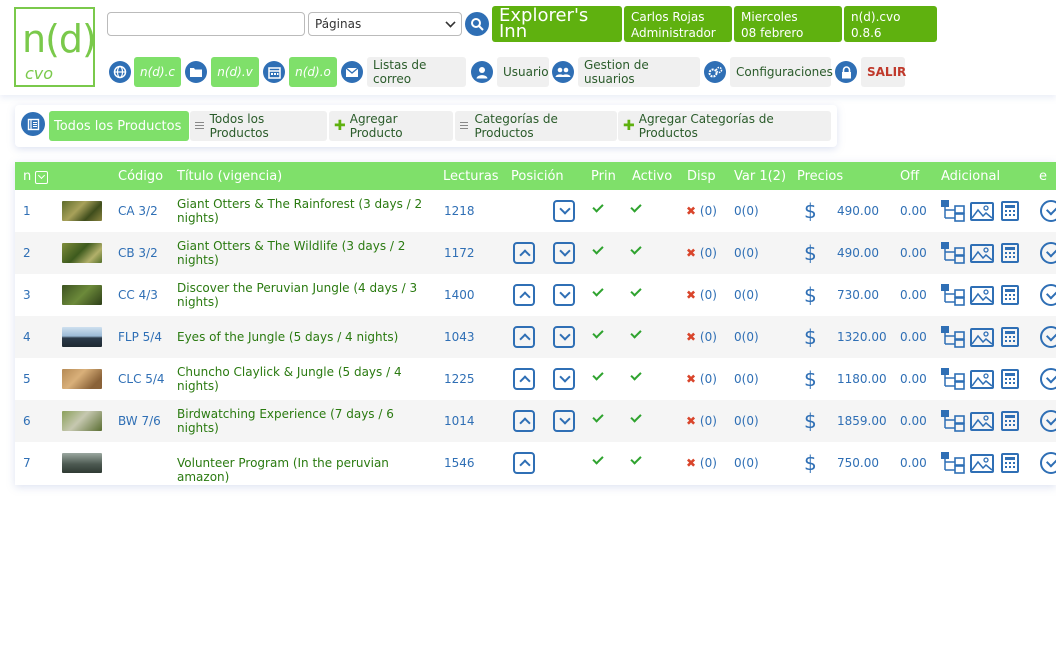 This screenshot has width=1056, height=660. What do you see at coordinates (139, 421) in the screenshot?
I see `product-code: BW 7/6` at bounding box center [139, 421].